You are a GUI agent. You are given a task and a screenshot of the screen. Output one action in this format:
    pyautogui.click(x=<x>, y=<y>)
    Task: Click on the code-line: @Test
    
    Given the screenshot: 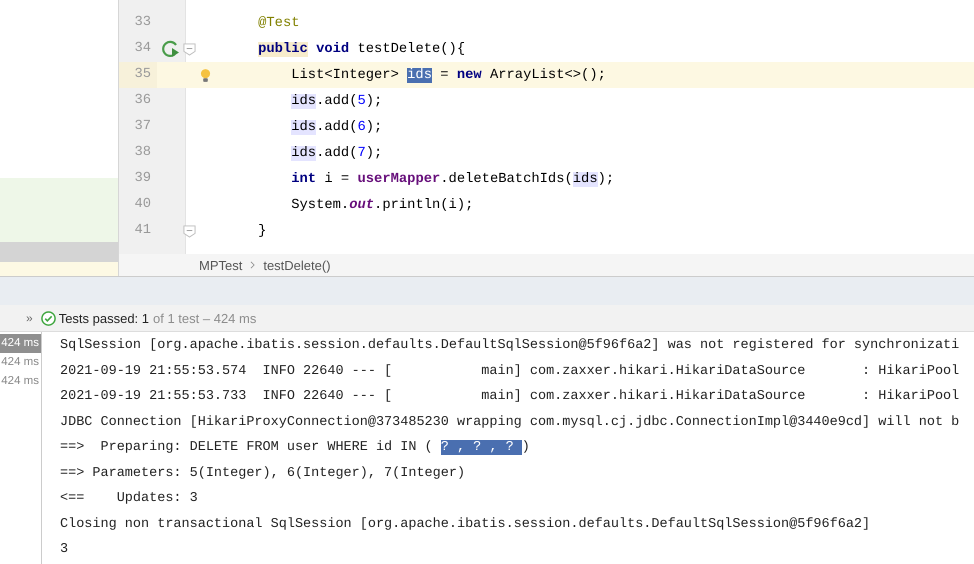 What is the action you would take?
    pyautogui.click(x=279, y=23)
    